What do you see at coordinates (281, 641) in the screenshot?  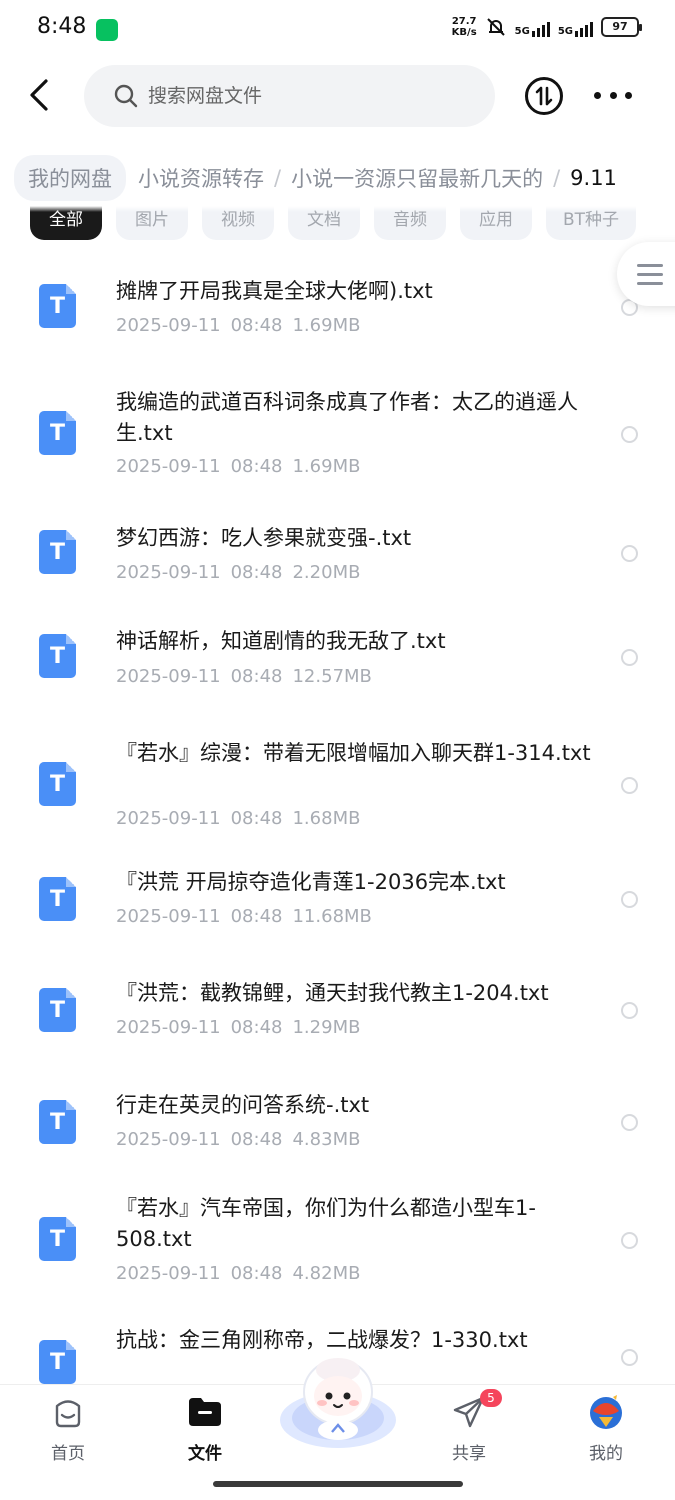 I see `file-name: 神话解析，知道剧情的我无敌了.txt` at bounding box center [281, 641].